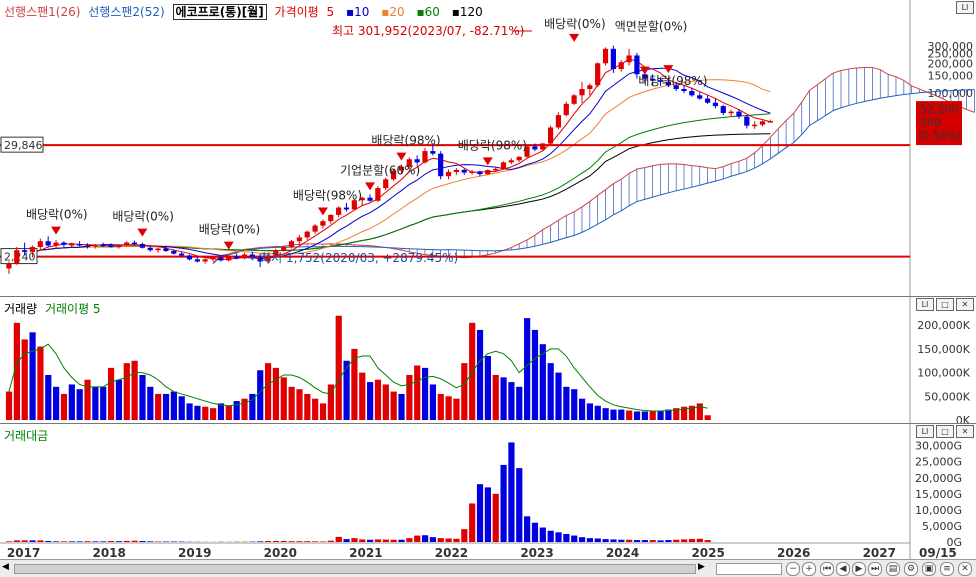  Describe the element at coordinates (622, 553) in the screenshot. I see `x-axis-year-label: 2024` at that location.